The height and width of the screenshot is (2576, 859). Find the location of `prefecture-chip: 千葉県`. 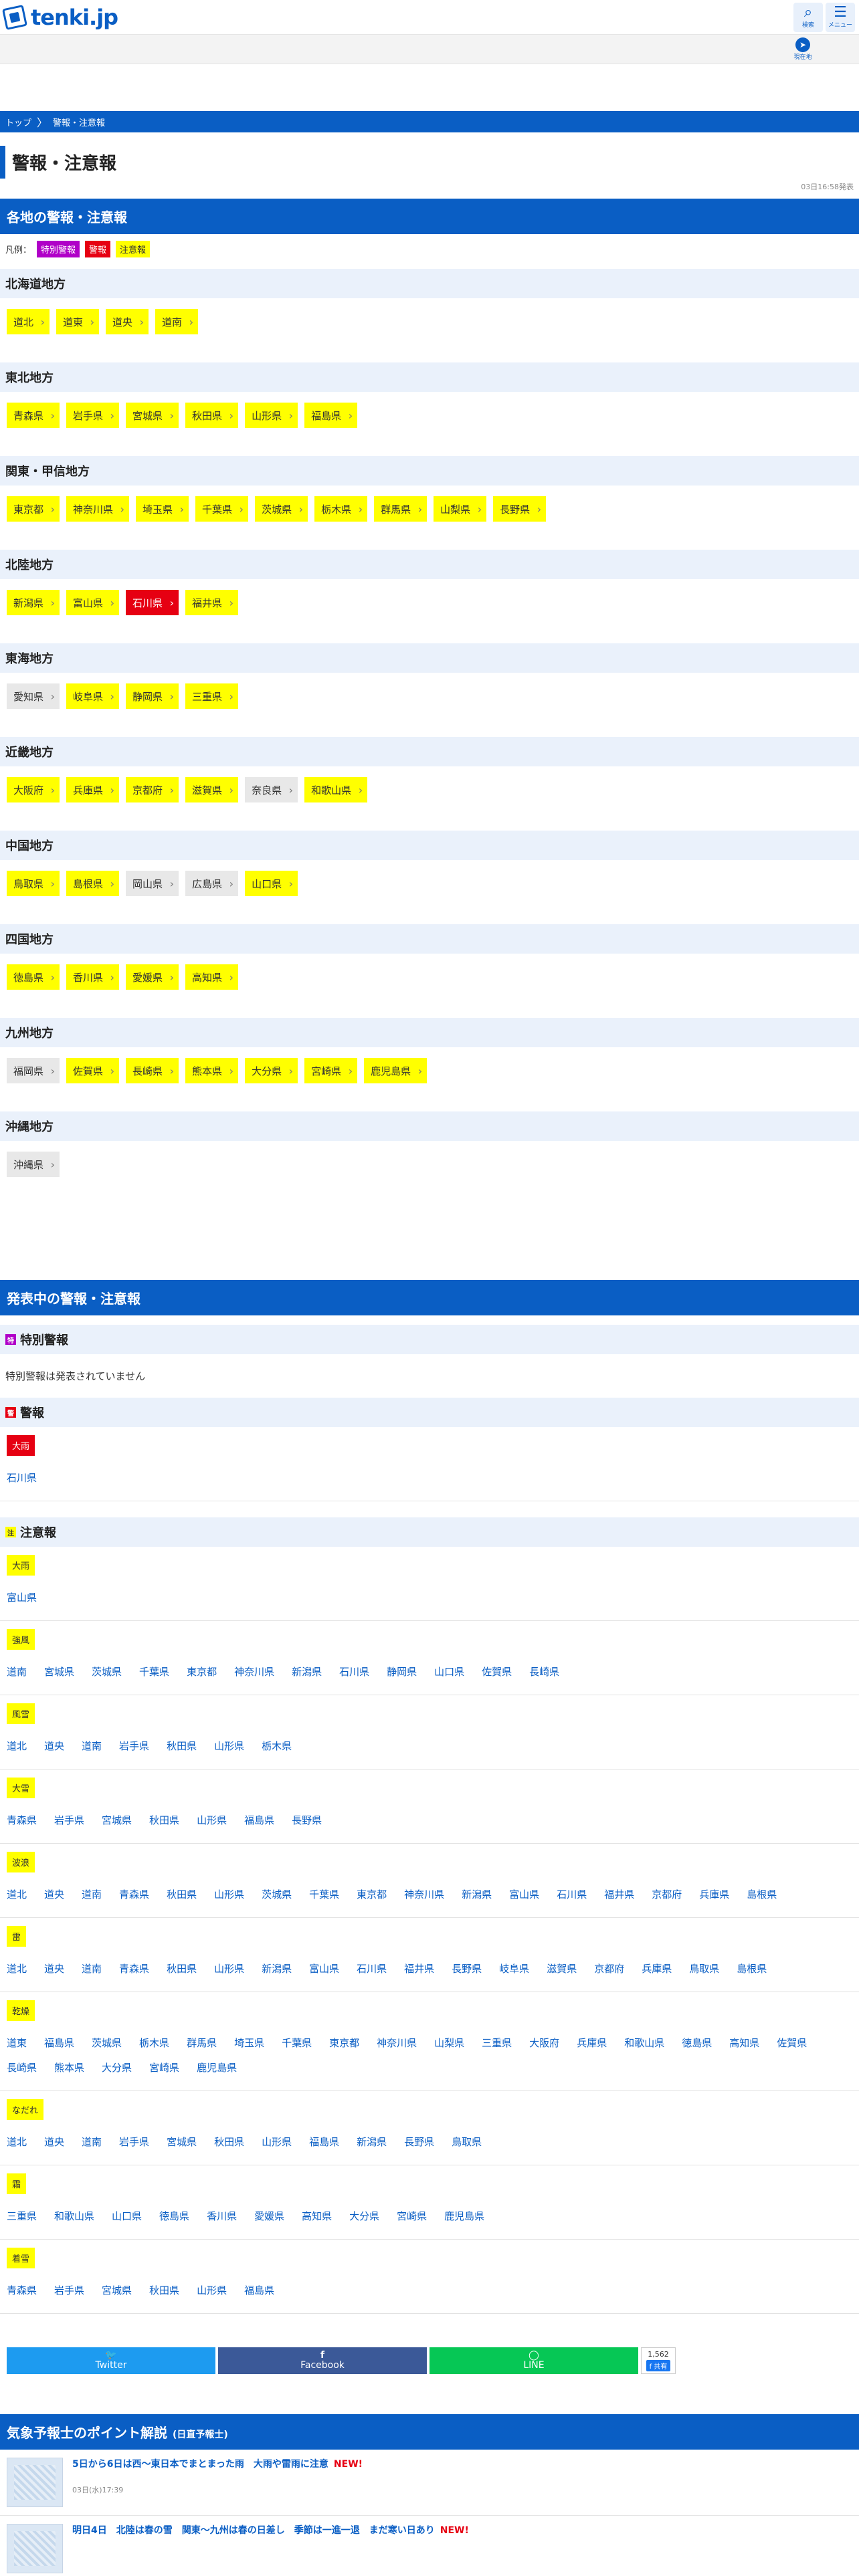

prefecture-chip: 千葉県 is located at coordinates (222, 509).